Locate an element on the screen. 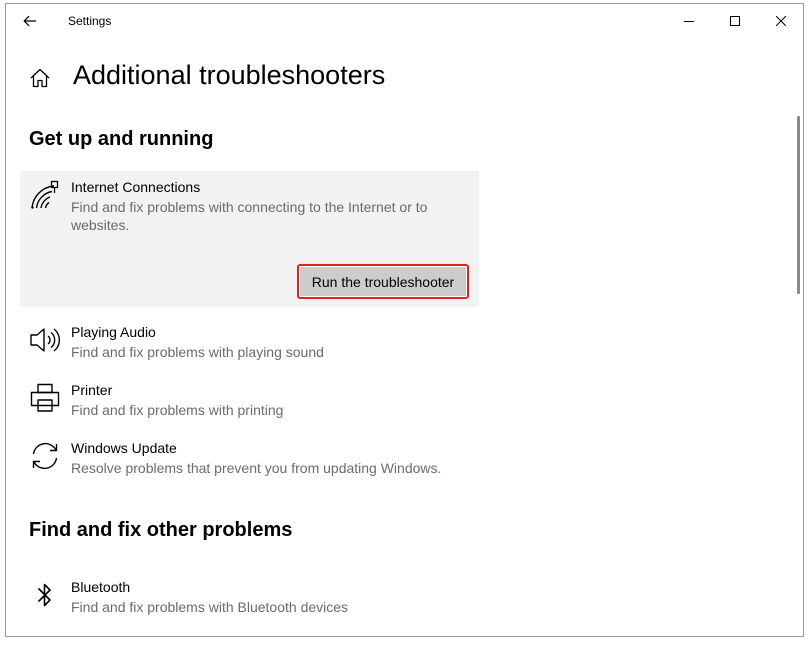 Image resolution: width=810 pixels, height=645 pixels. maximize-button is located at coordinates (735, 21).